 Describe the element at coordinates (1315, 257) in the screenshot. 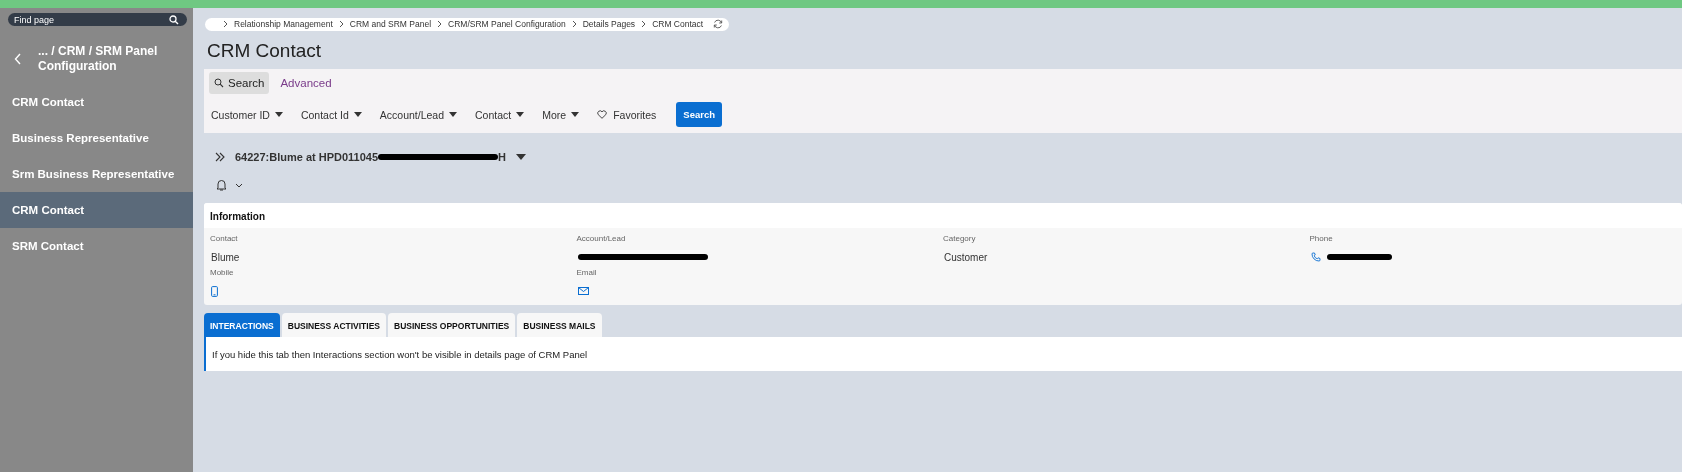

I see `phone-icon` at that location.